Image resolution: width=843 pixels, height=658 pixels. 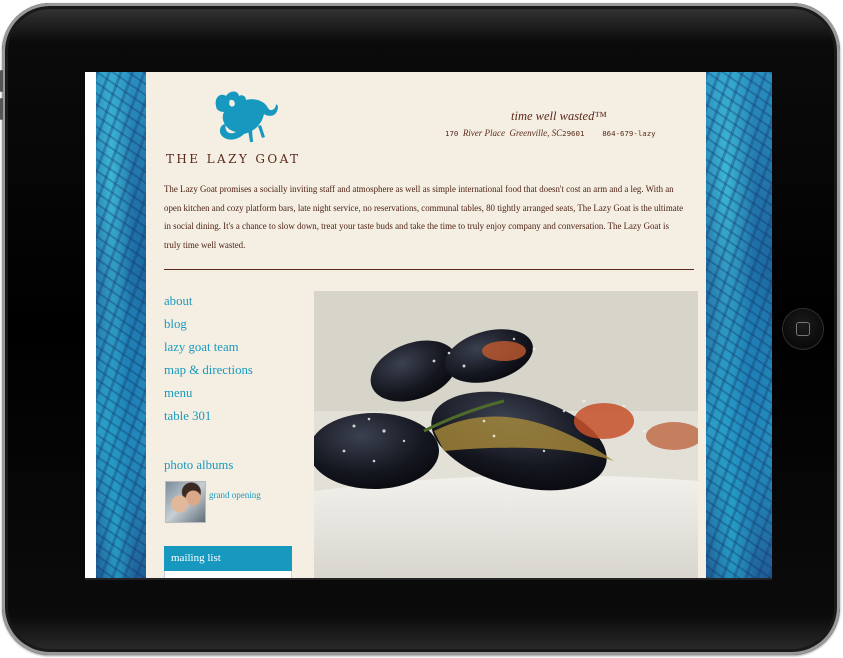 I want to click on left-texture-background, so click(x=121, y=325).